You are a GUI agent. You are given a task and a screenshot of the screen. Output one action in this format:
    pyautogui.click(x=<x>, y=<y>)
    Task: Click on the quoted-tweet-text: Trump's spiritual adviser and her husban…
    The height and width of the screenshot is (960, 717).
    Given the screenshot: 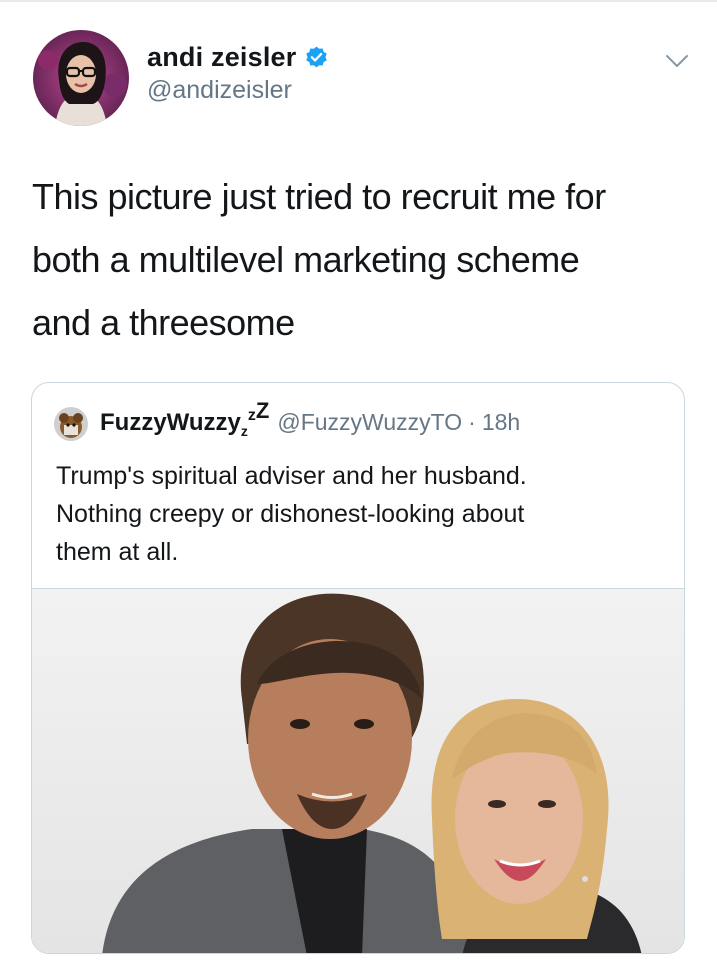 What is the action you would take?
    pyautogui.click(x=291, y=514)
    